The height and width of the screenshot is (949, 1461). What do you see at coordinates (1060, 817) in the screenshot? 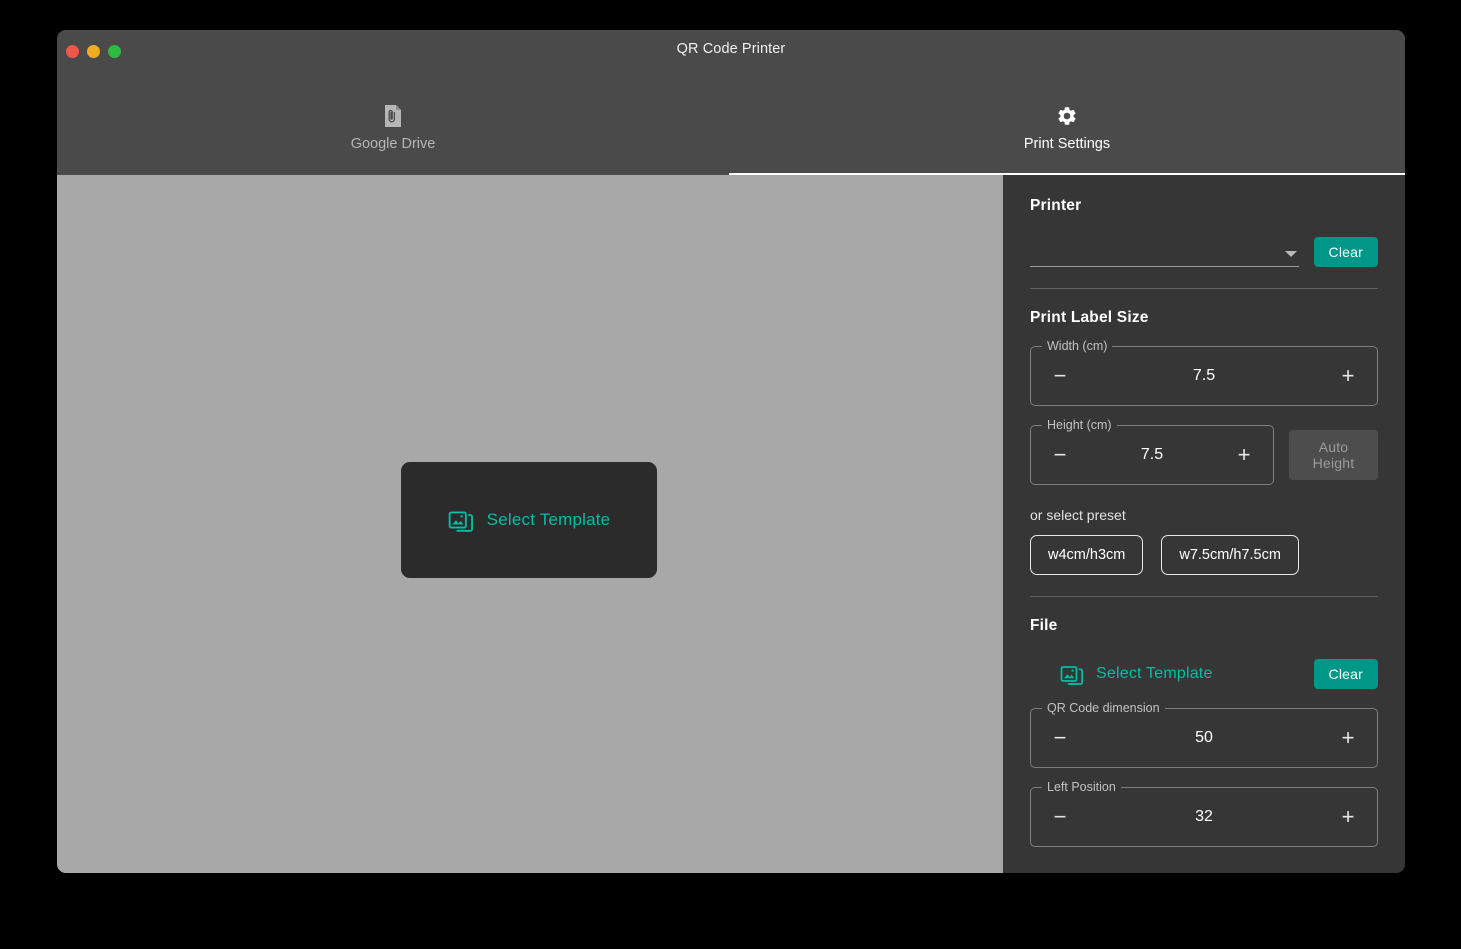
I see `left-position-decrement-button: −` at bounding box center [1060, 817].